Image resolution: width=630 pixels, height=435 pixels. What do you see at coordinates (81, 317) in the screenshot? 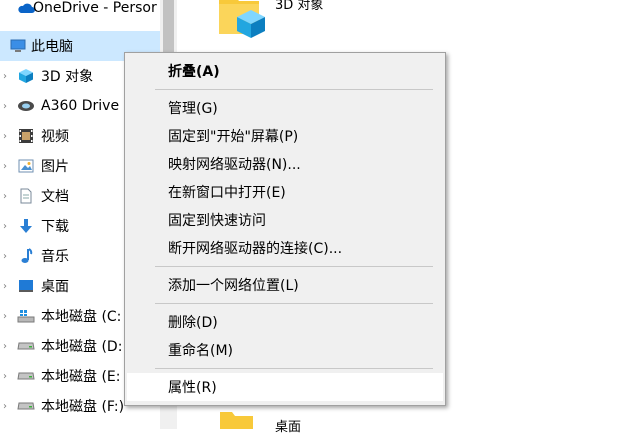
I see `nav-label-drive-c: 本地磁盘 (C:` at bounding box center [81, 317].